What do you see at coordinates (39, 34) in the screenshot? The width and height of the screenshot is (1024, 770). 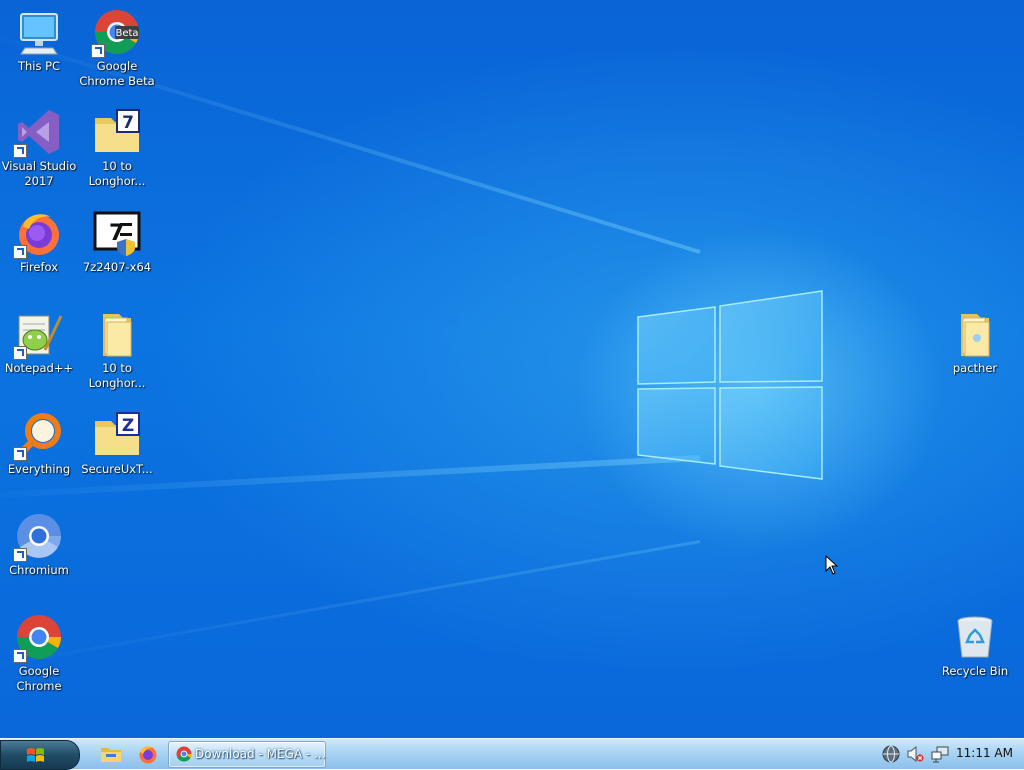 I see `computer-icon` at bounding box center [39, 34].